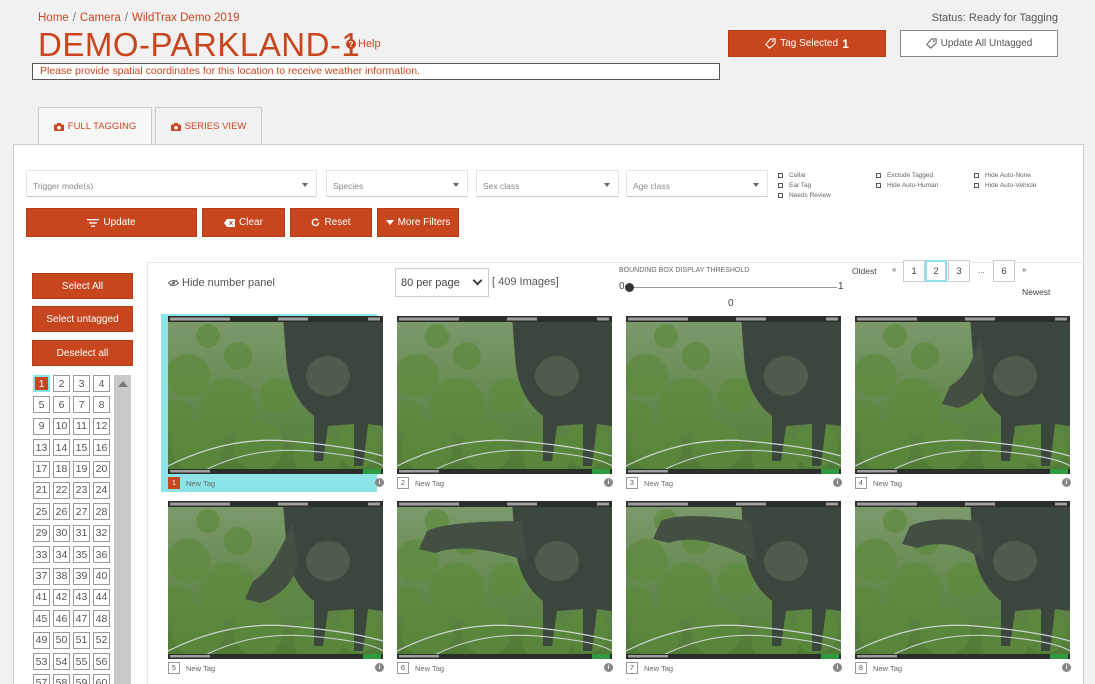  What do you see at coordinates (174, 483) in the screenshot?
I see `image-index-badge: 1` at bounding box center [174, 483].